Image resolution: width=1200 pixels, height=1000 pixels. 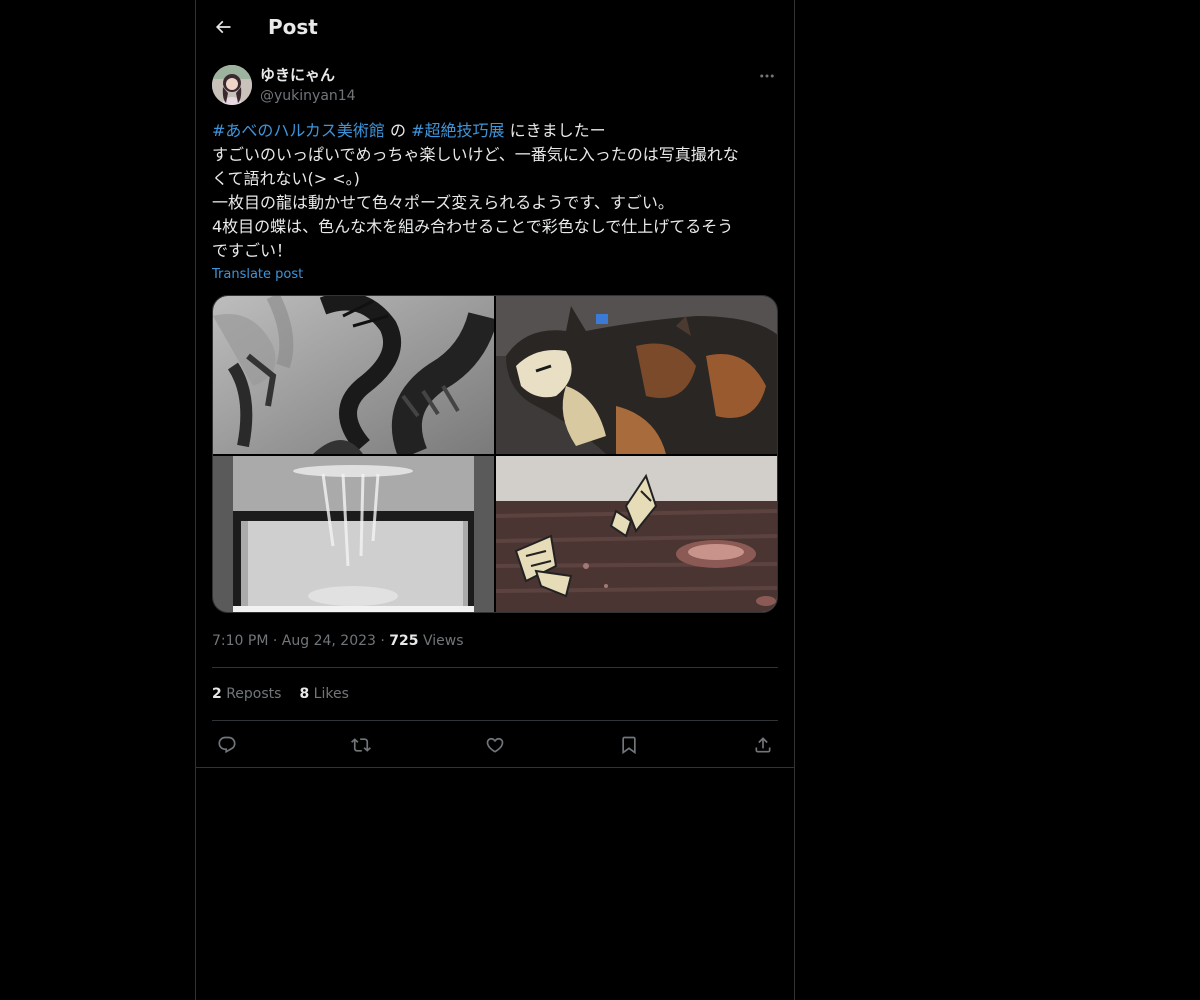 I want to click on likes-label: Likes, so click(x=329, y=694).